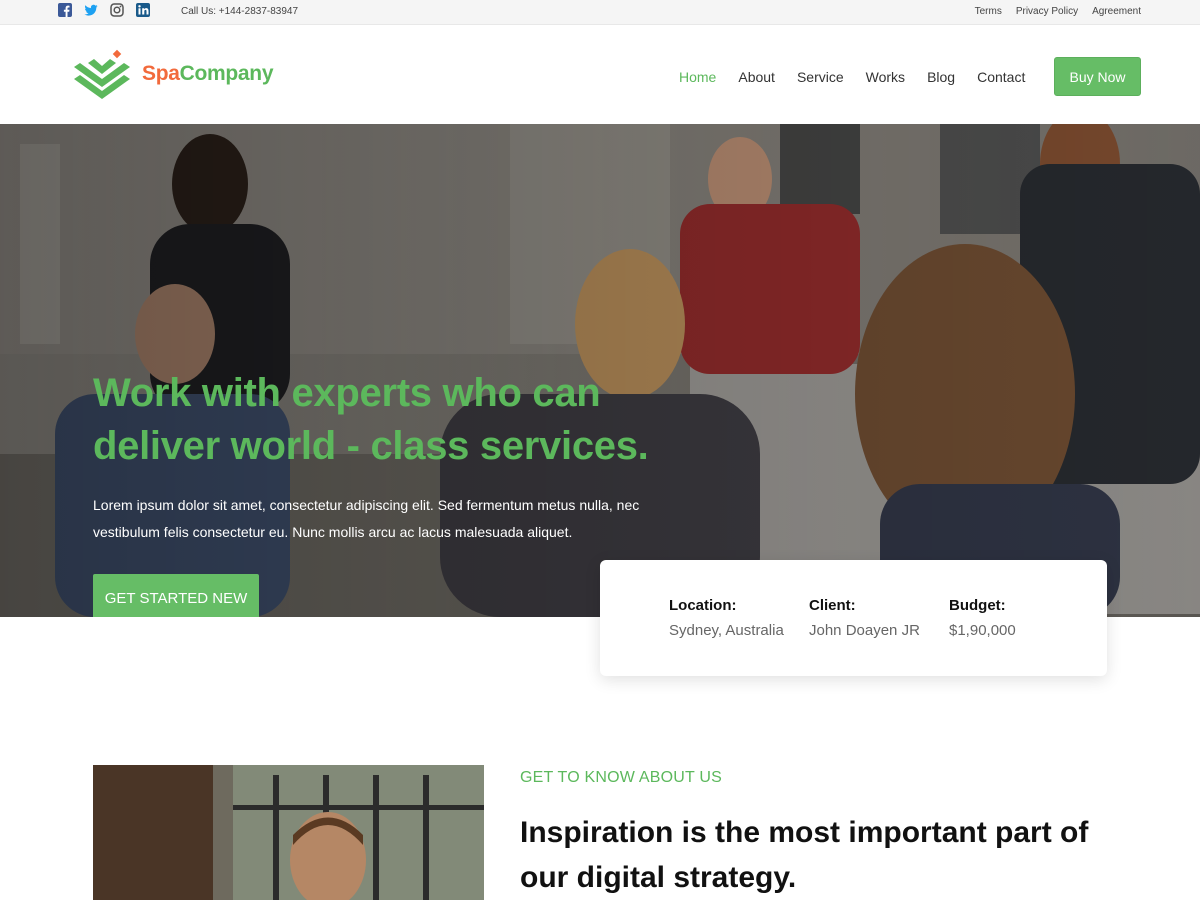  Describe the element at coordinates (1047, 11) in the screenshot. I see `privacy-policy-link: Privacy Policy` at that location.